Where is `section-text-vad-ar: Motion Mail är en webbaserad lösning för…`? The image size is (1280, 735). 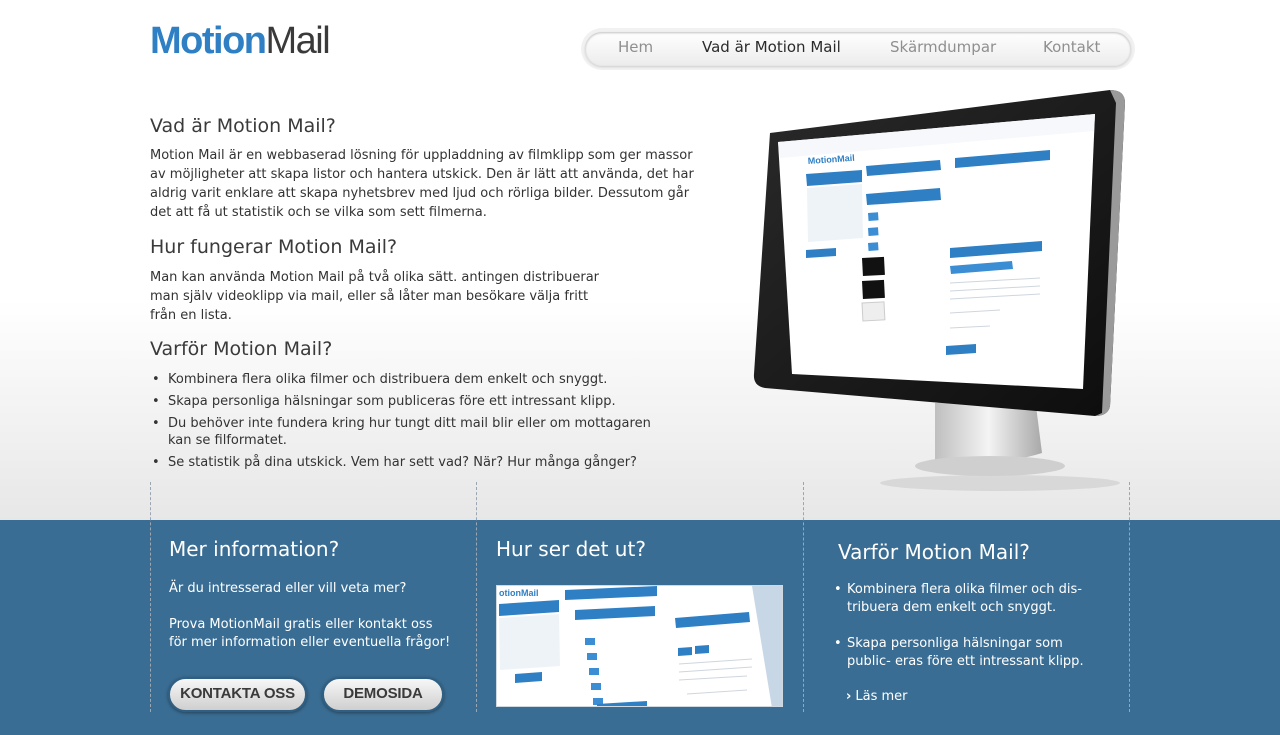 section-text-vad-ar: Motion Mail är en webbaserad lösning för… is located at coordinates (422, 184).